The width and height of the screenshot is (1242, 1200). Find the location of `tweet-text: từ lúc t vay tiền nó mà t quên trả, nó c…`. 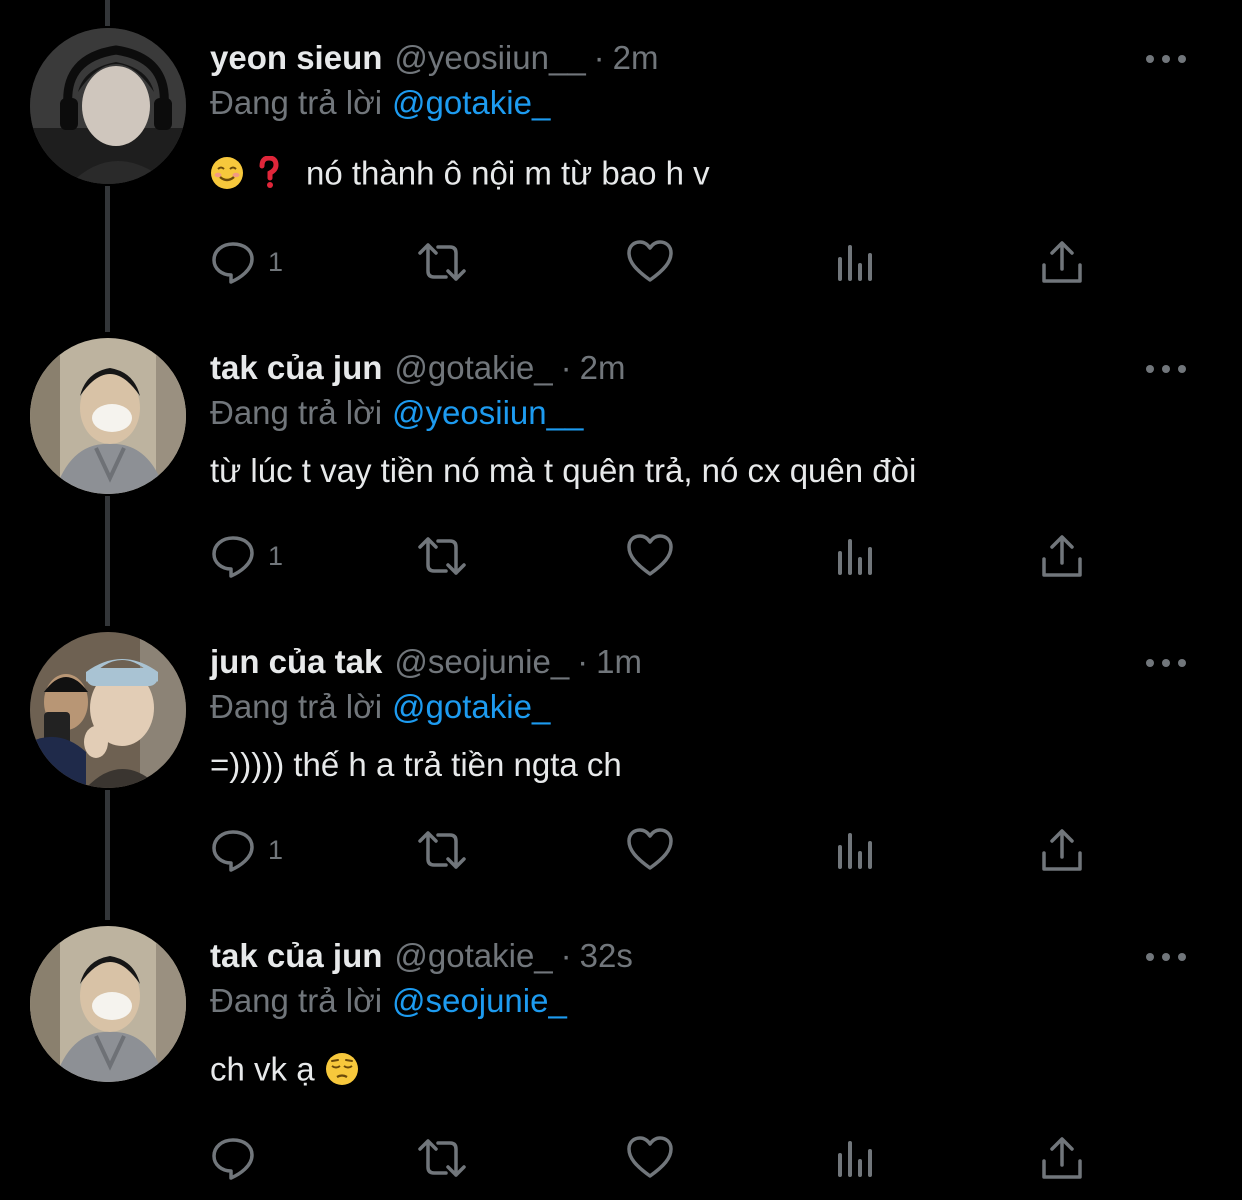

tweet-text: từ lúc t vay tiền nó mà t quên trả, nó c… is located at coordinates (563, 471).